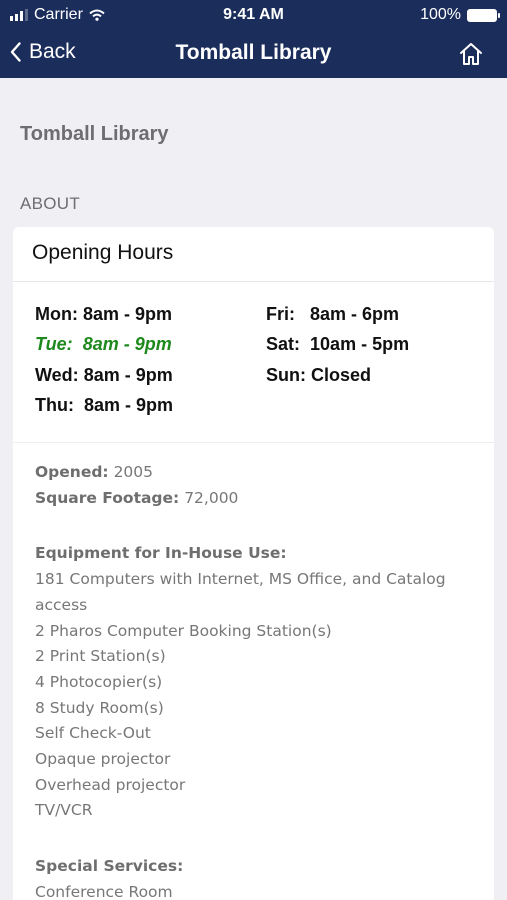 This screenshot has width=507, height=900. What do you see at coordinates (483, 15) in the screenshot?
I see `battery-icon` at bounding box center [483, 15].